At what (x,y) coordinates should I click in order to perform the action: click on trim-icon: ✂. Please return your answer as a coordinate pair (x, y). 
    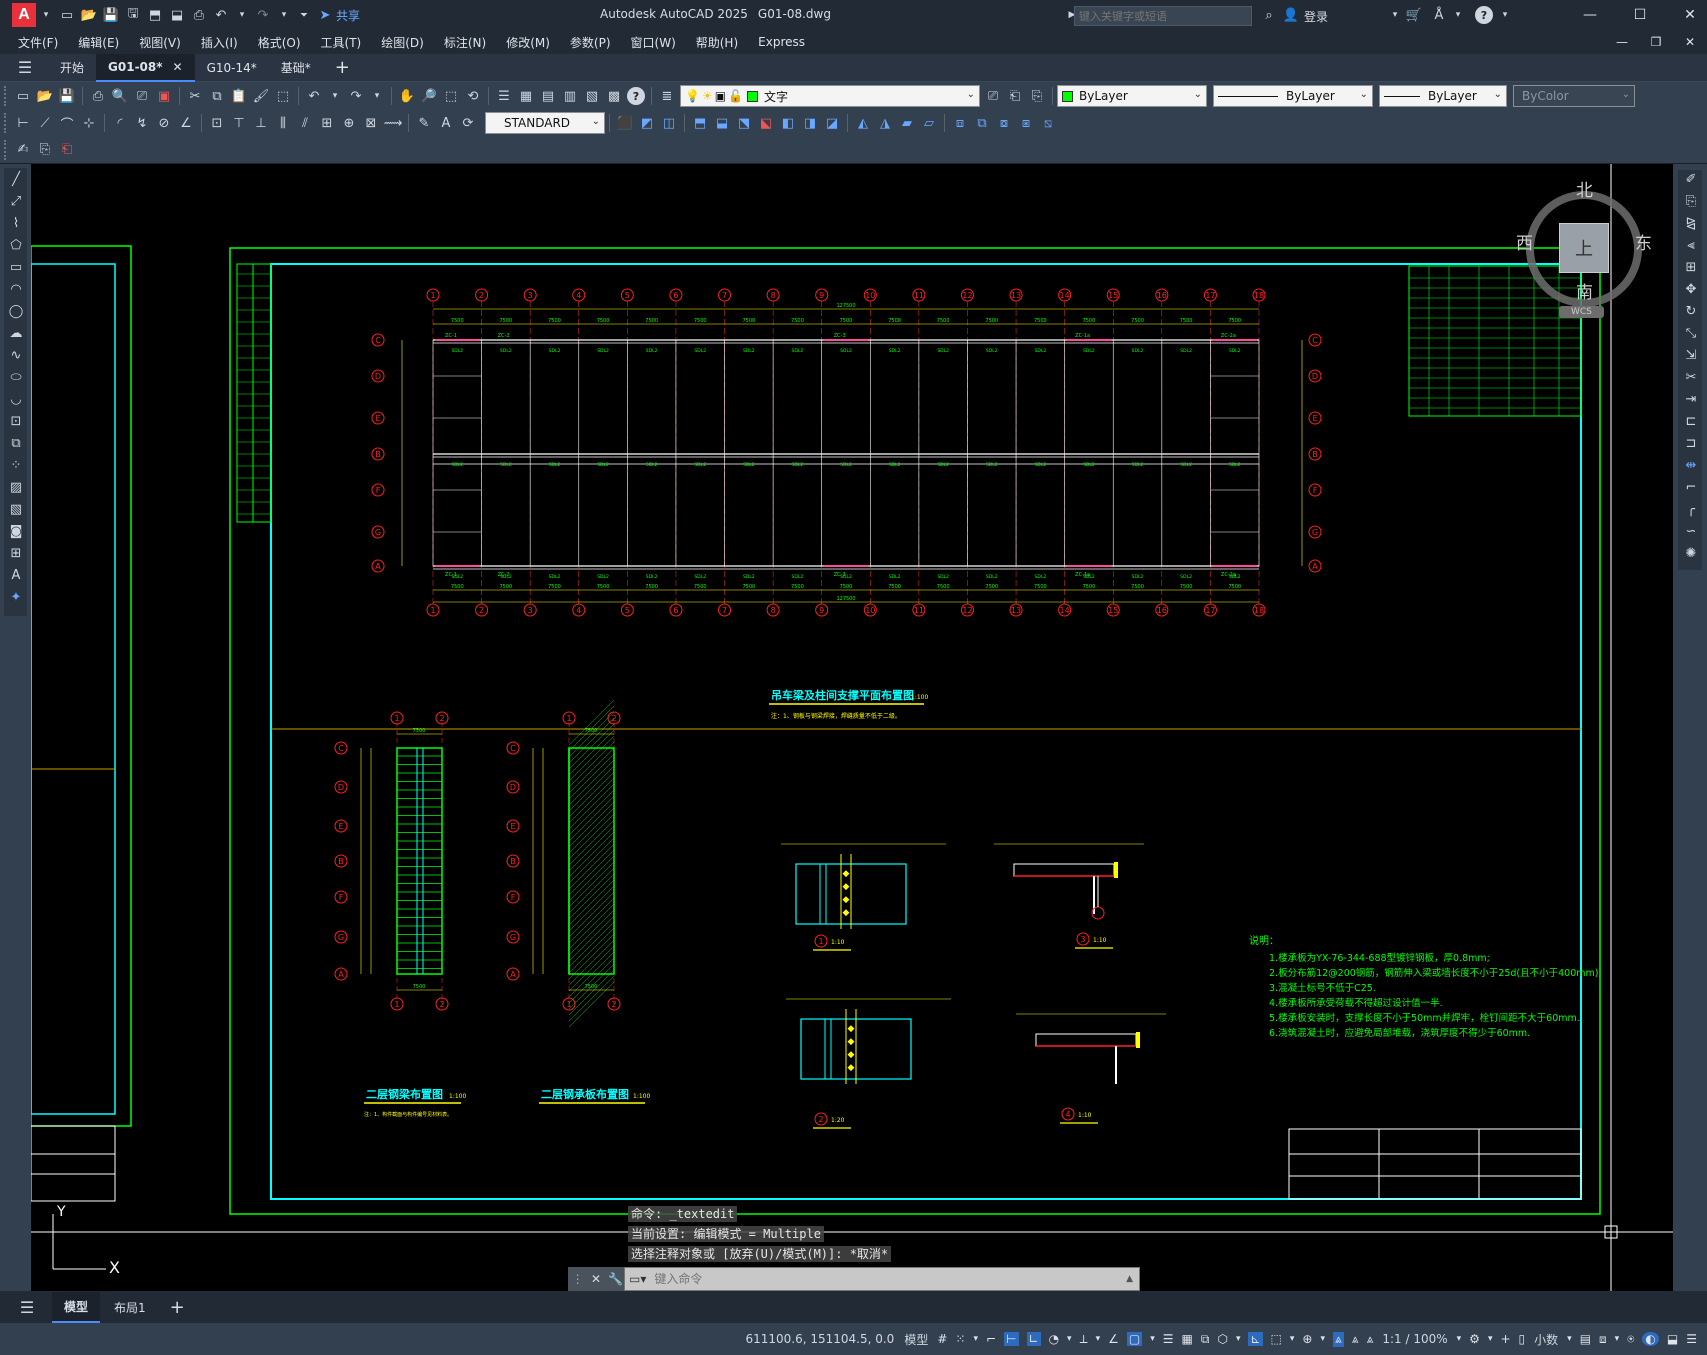
    Looking at the image, I should click on (1691, 377).